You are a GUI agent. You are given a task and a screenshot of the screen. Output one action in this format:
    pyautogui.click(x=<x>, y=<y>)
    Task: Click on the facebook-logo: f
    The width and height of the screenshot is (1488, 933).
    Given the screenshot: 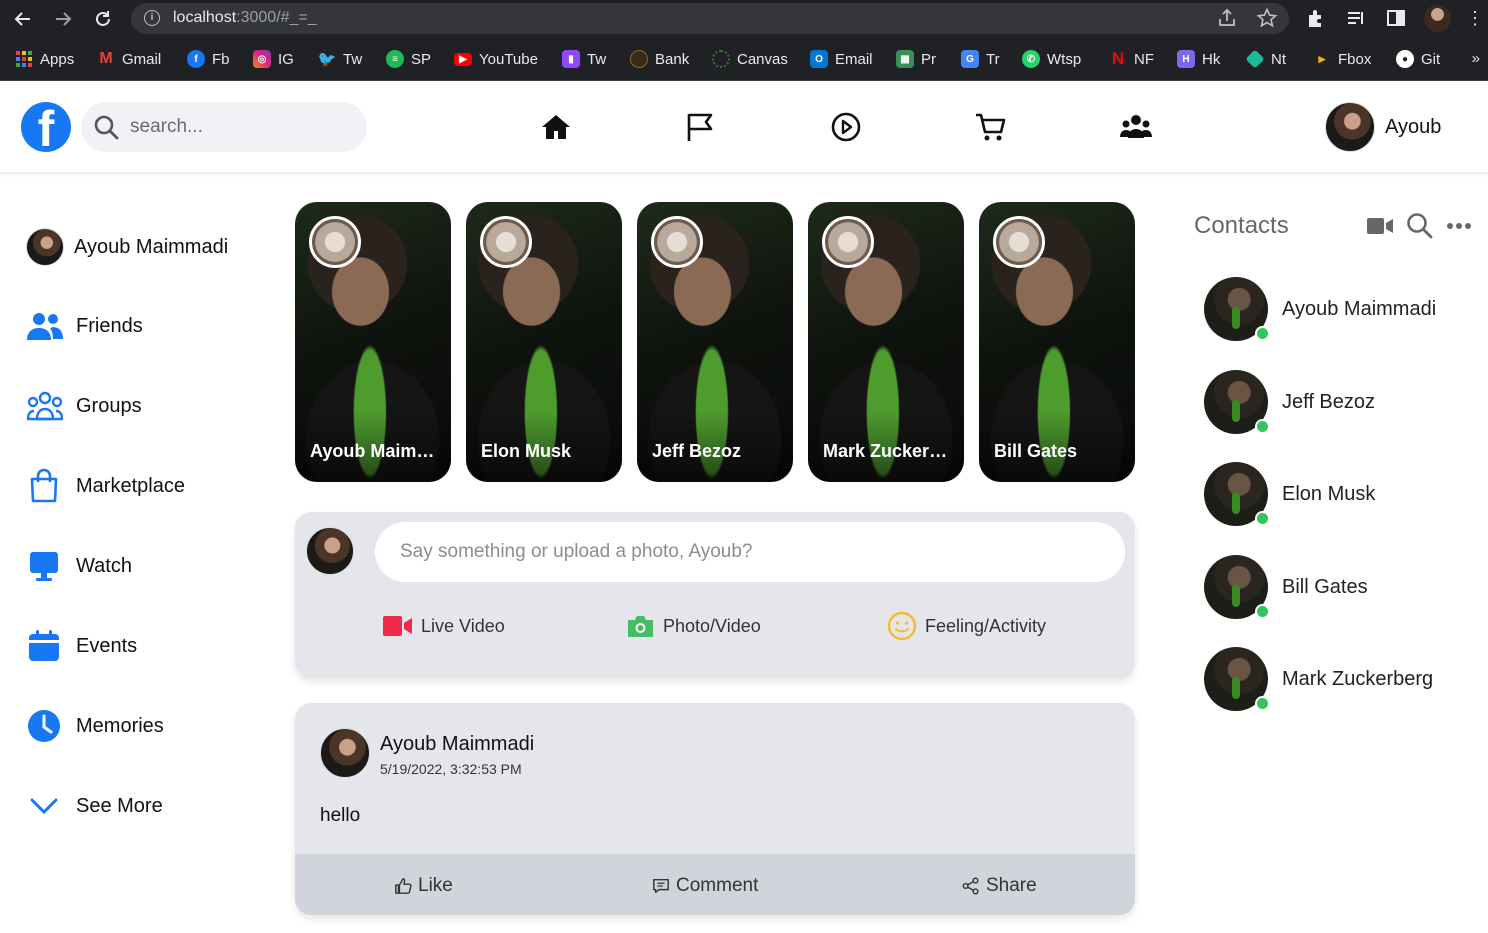 What is the action you would take?
    pyautogui.click(x=46, y=127)
    